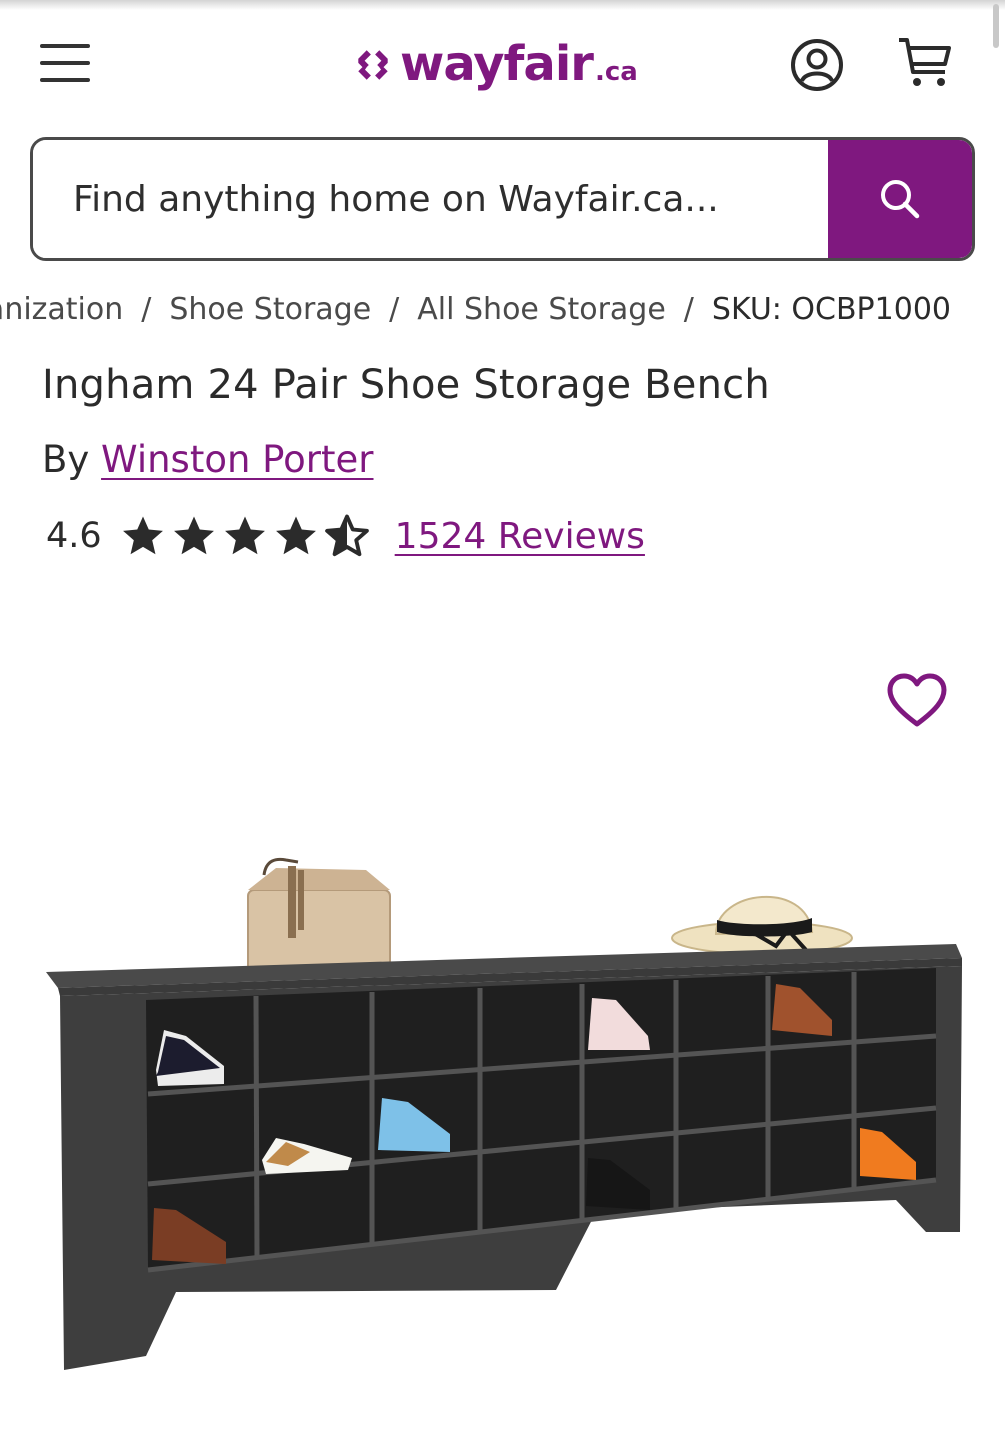 The width and height of the screenshot is (1005, 1440). I want to click on rating-row: 4.6 1524 Reviews, so click(345, 536).